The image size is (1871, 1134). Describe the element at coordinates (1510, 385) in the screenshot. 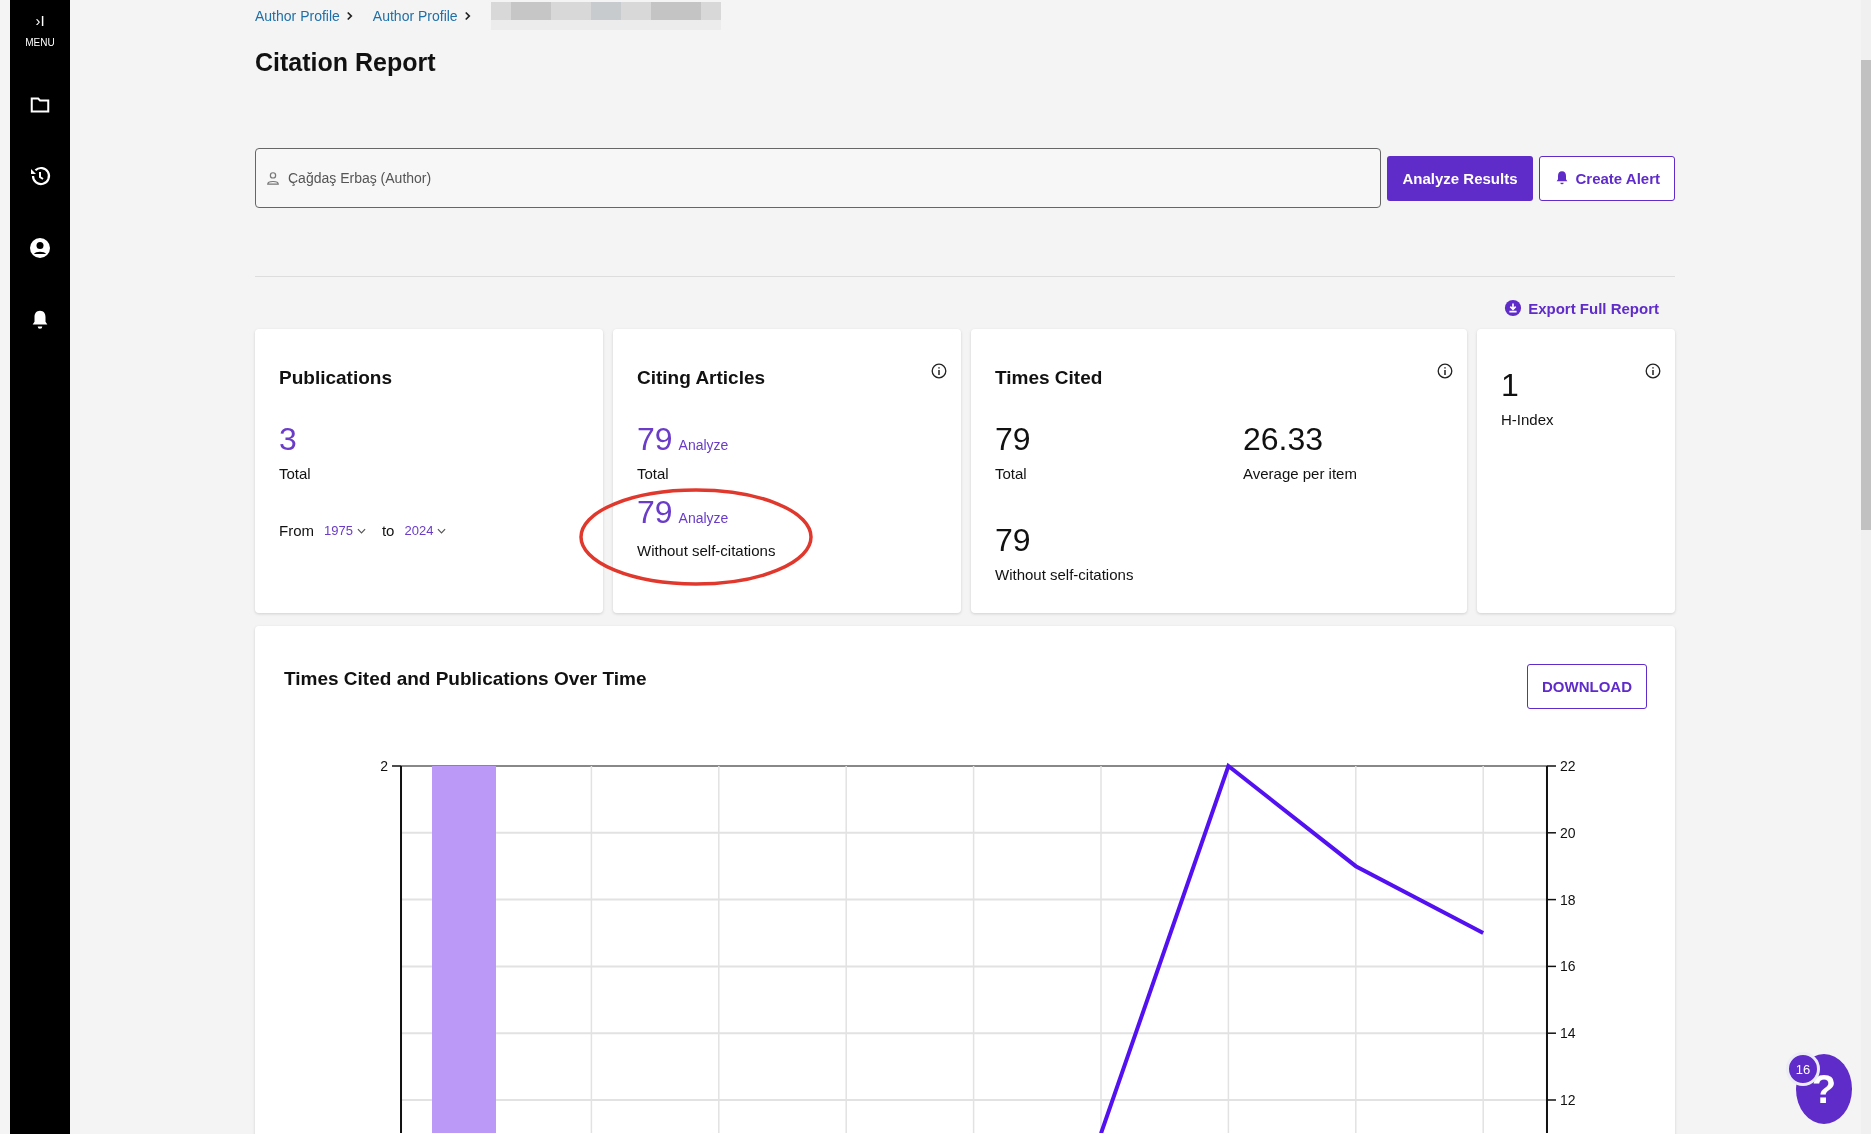

I see `h-index-value: 1` at that location.